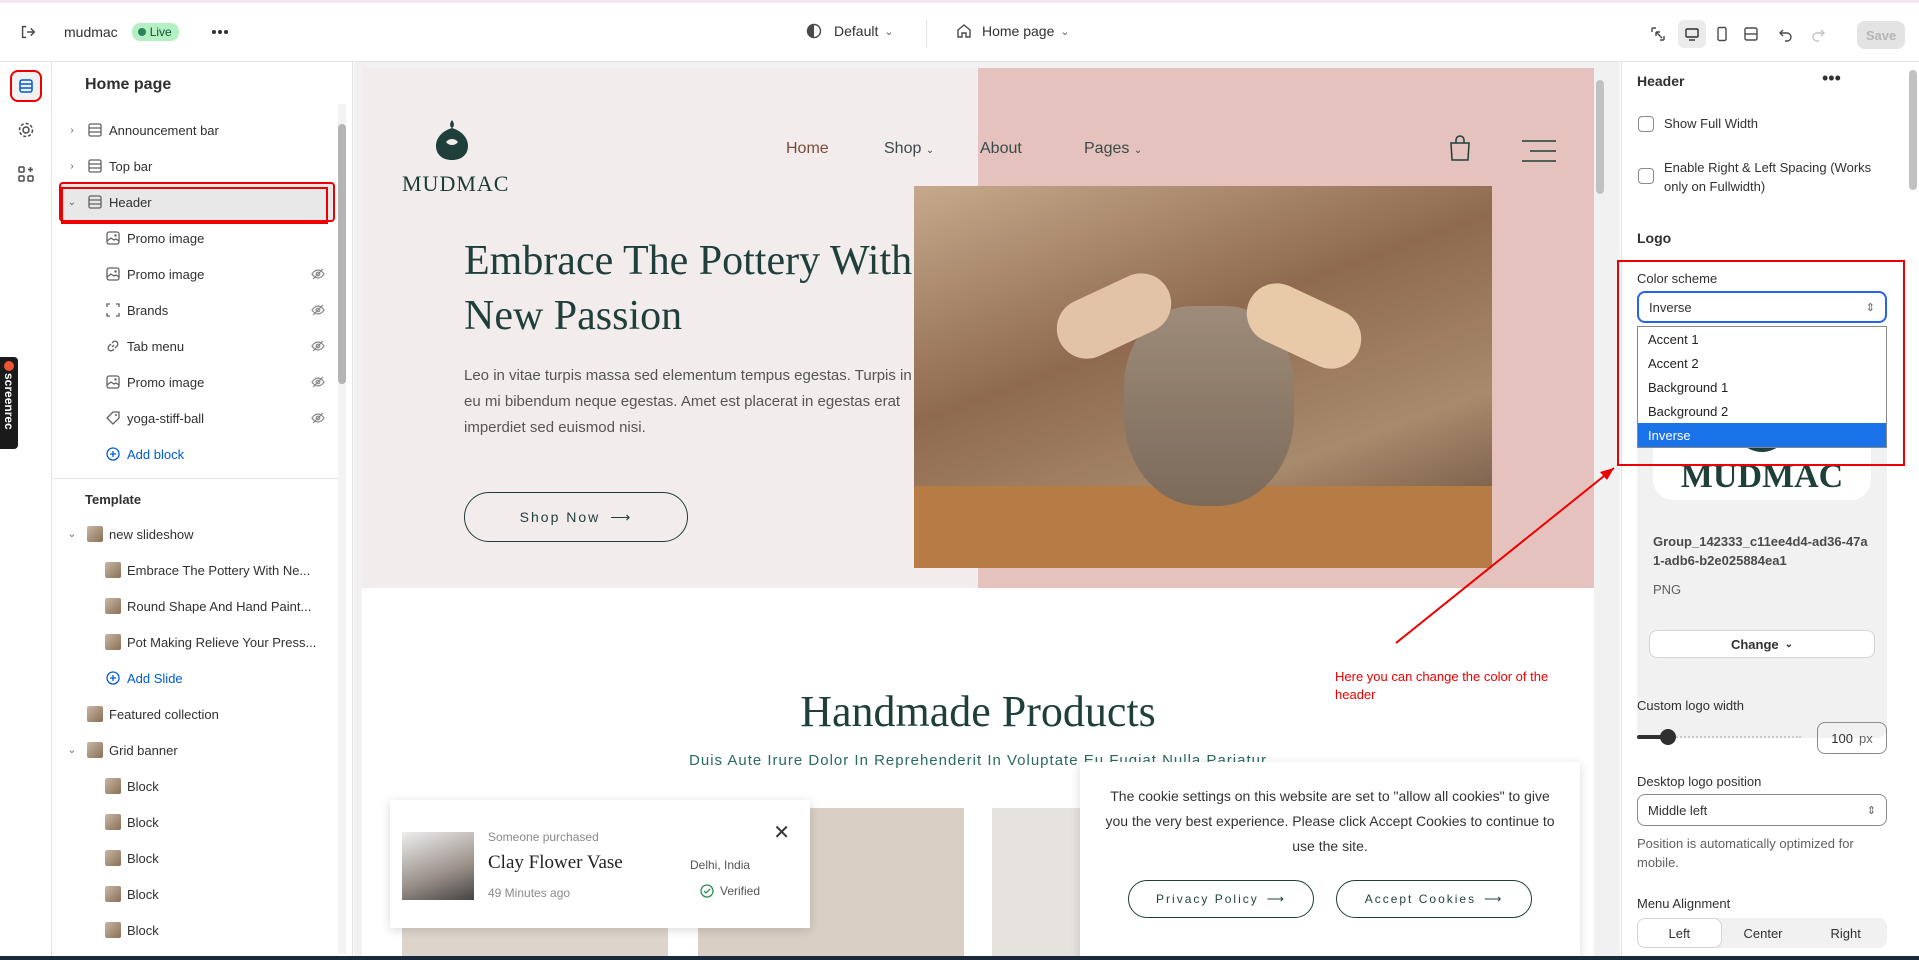  Describe the element at coordinates (1539, 153) in the screenshot. I see `menu-hamburger-icon` at that location.